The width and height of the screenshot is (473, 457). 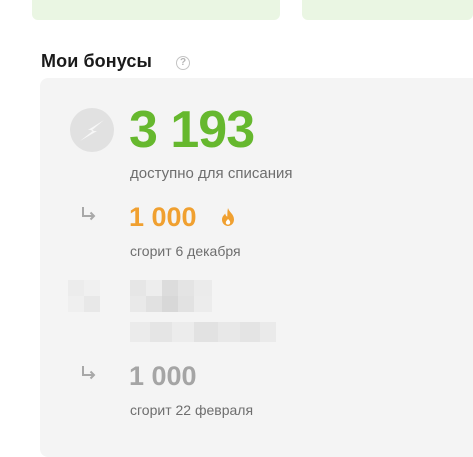 What do you see at coordinates (185, 251) in the screenshot?
I see `expiring-caption-1: сгорит 6 декабря` at bounding box center [185, 251].